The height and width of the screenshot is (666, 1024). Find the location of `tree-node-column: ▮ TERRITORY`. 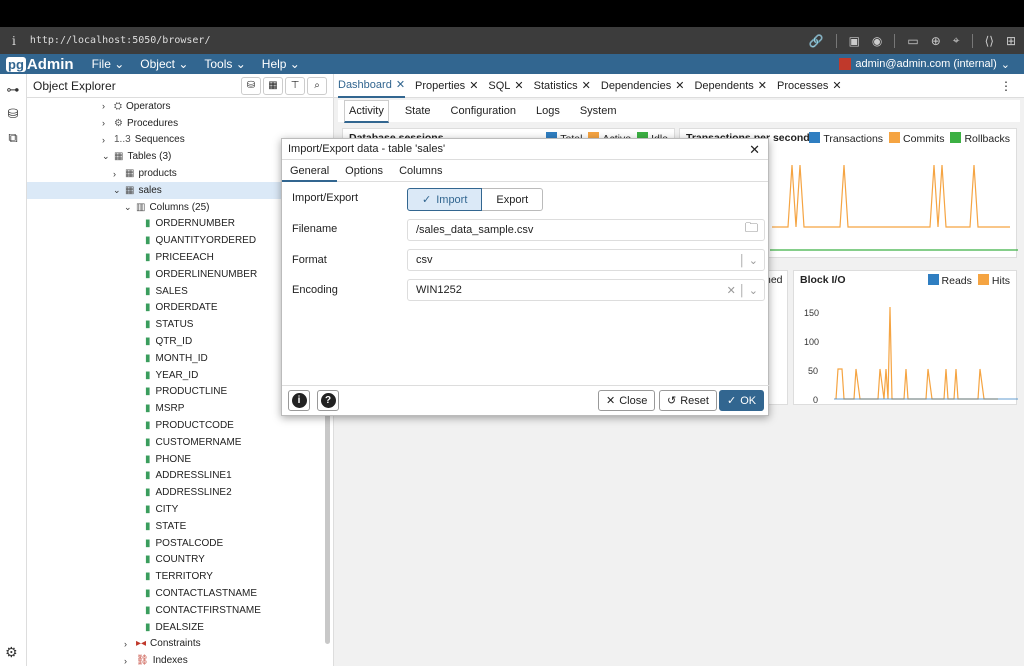

tree-node-column: ▮ TERRITORY is located at coordinates (179, 576).